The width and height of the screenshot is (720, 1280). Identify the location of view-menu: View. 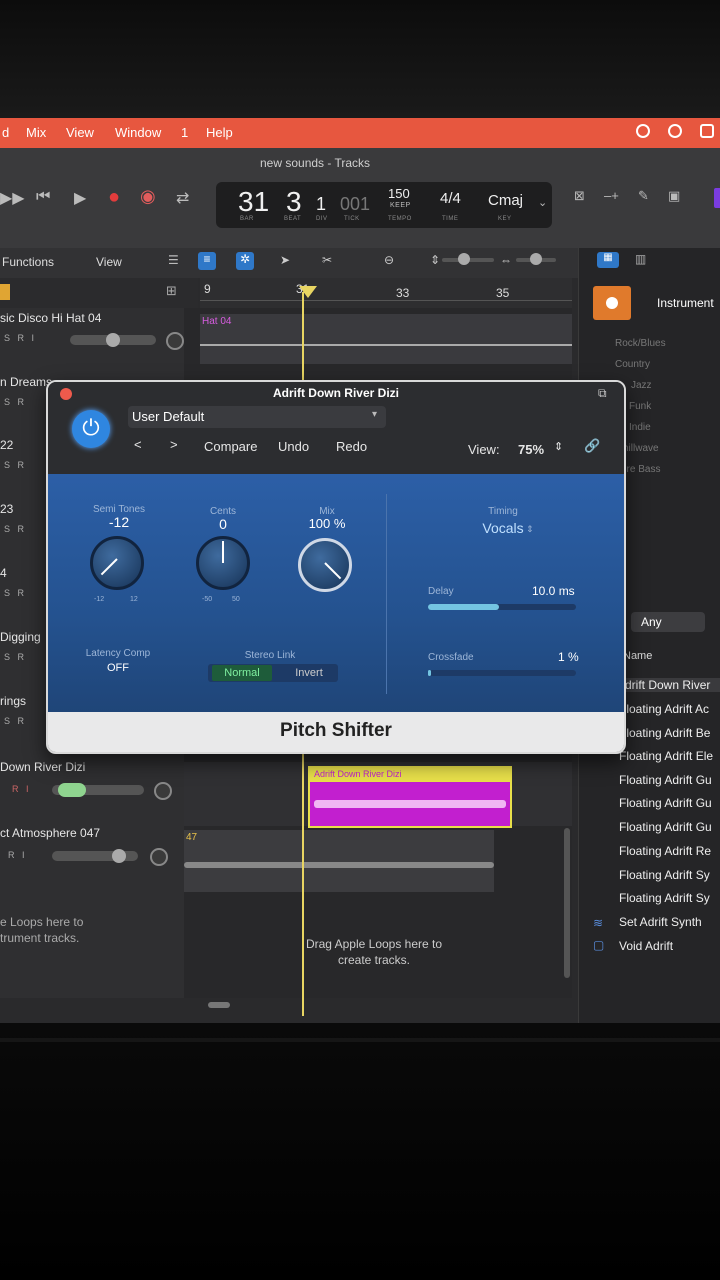
(109, 262).